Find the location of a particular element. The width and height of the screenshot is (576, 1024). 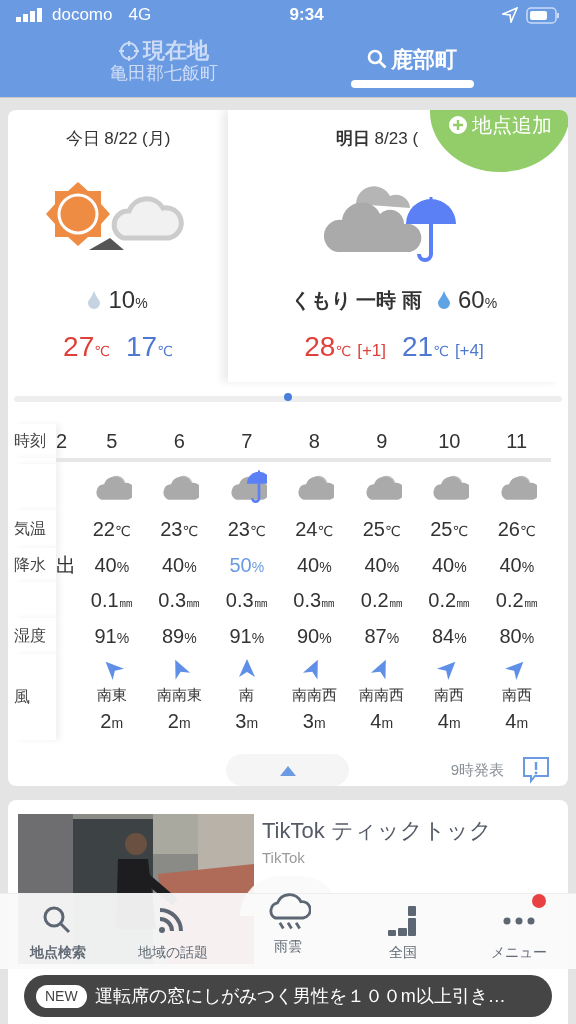

row-label: 風 is located at coordinates (35, 697).